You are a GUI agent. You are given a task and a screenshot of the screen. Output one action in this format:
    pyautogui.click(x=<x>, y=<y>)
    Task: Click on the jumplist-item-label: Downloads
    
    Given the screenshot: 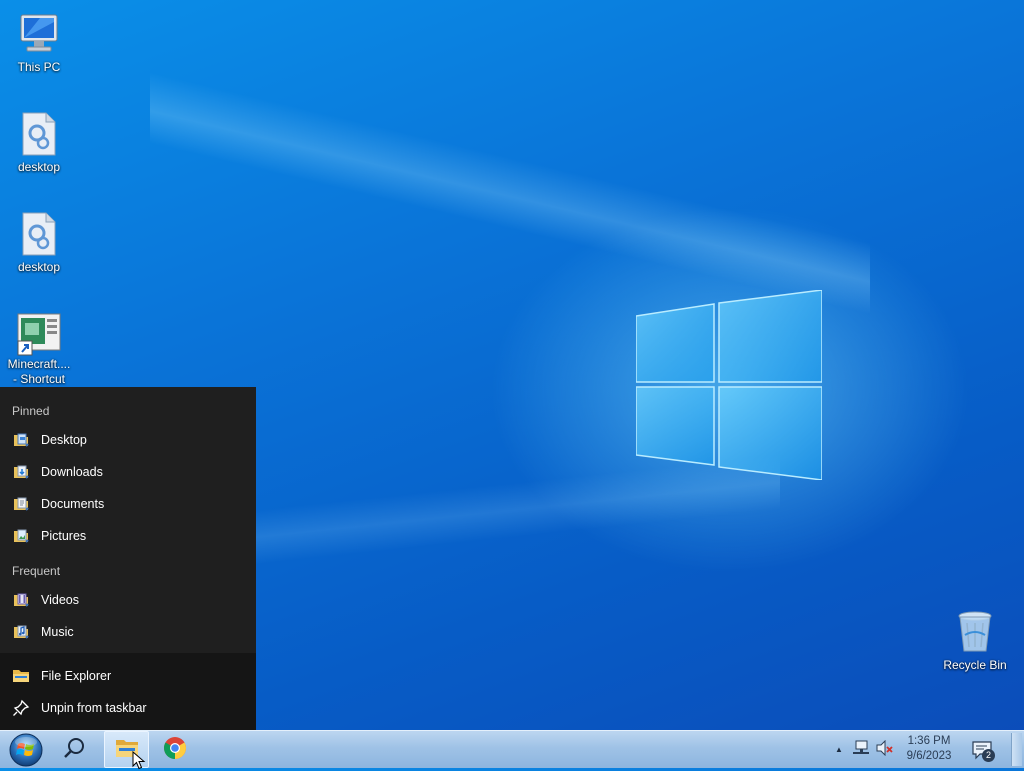 What is the action you would take?
    pyautogui.click(x=72, y=472)
    